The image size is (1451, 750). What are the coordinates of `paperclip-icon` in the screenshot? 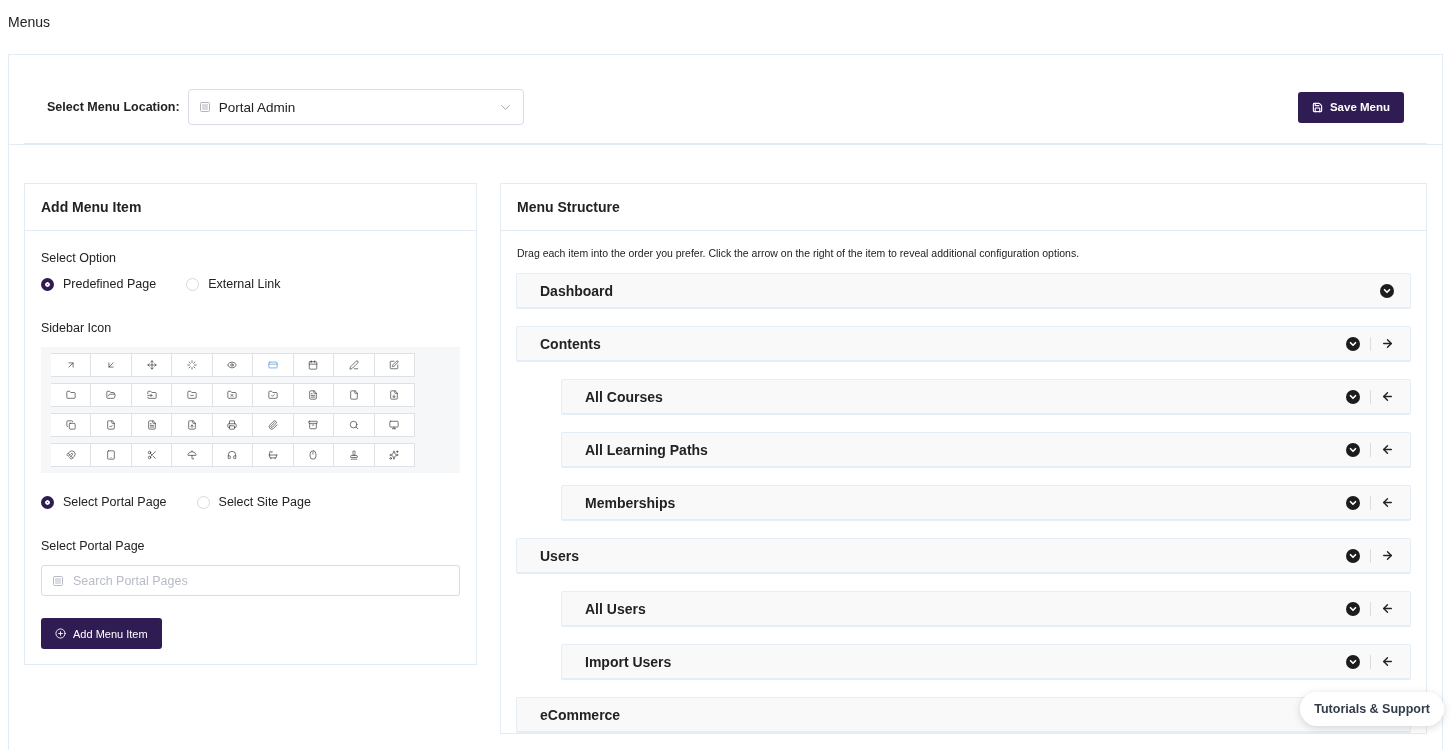 It's located at (273, 425).